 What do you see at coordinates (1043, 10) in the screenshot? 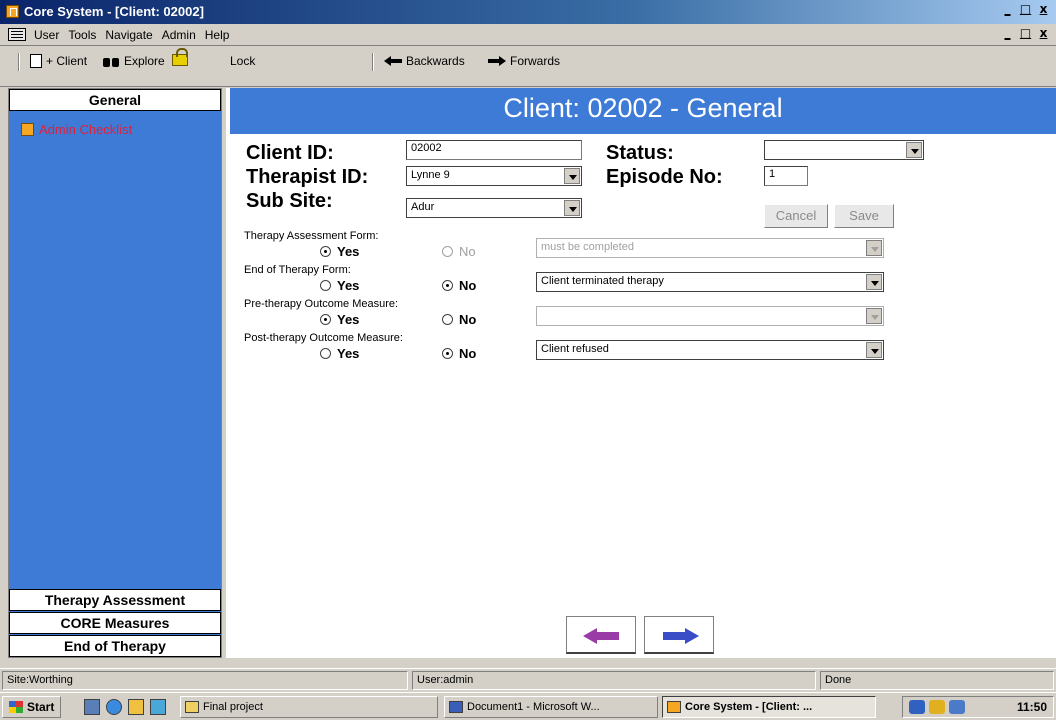
I see `close-button: x` at bounding box center [1043, 10].